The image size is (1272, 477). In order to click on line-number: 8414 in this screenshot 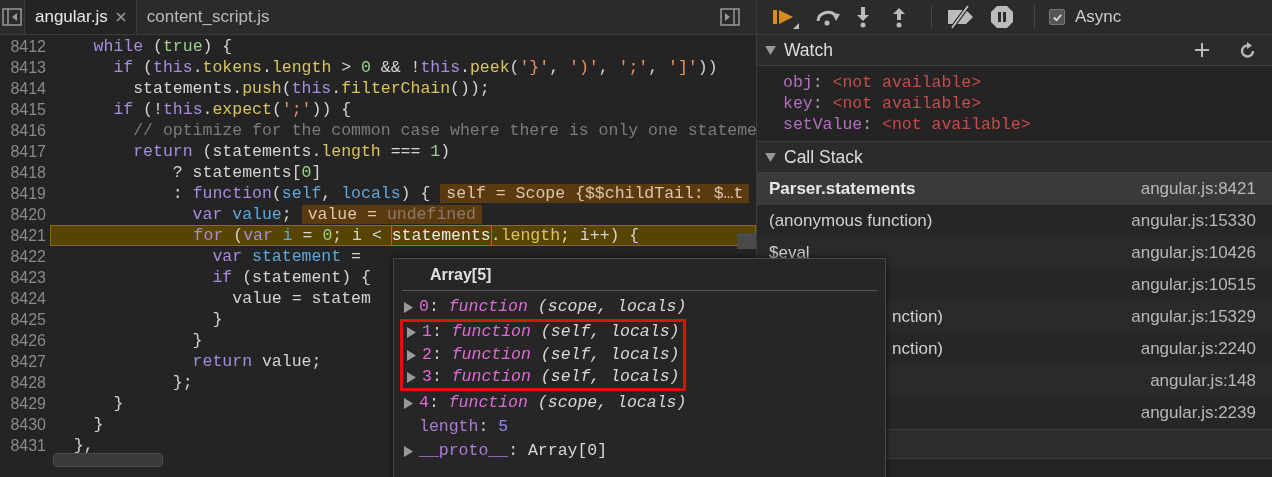, I will do `click(28, 89)`.